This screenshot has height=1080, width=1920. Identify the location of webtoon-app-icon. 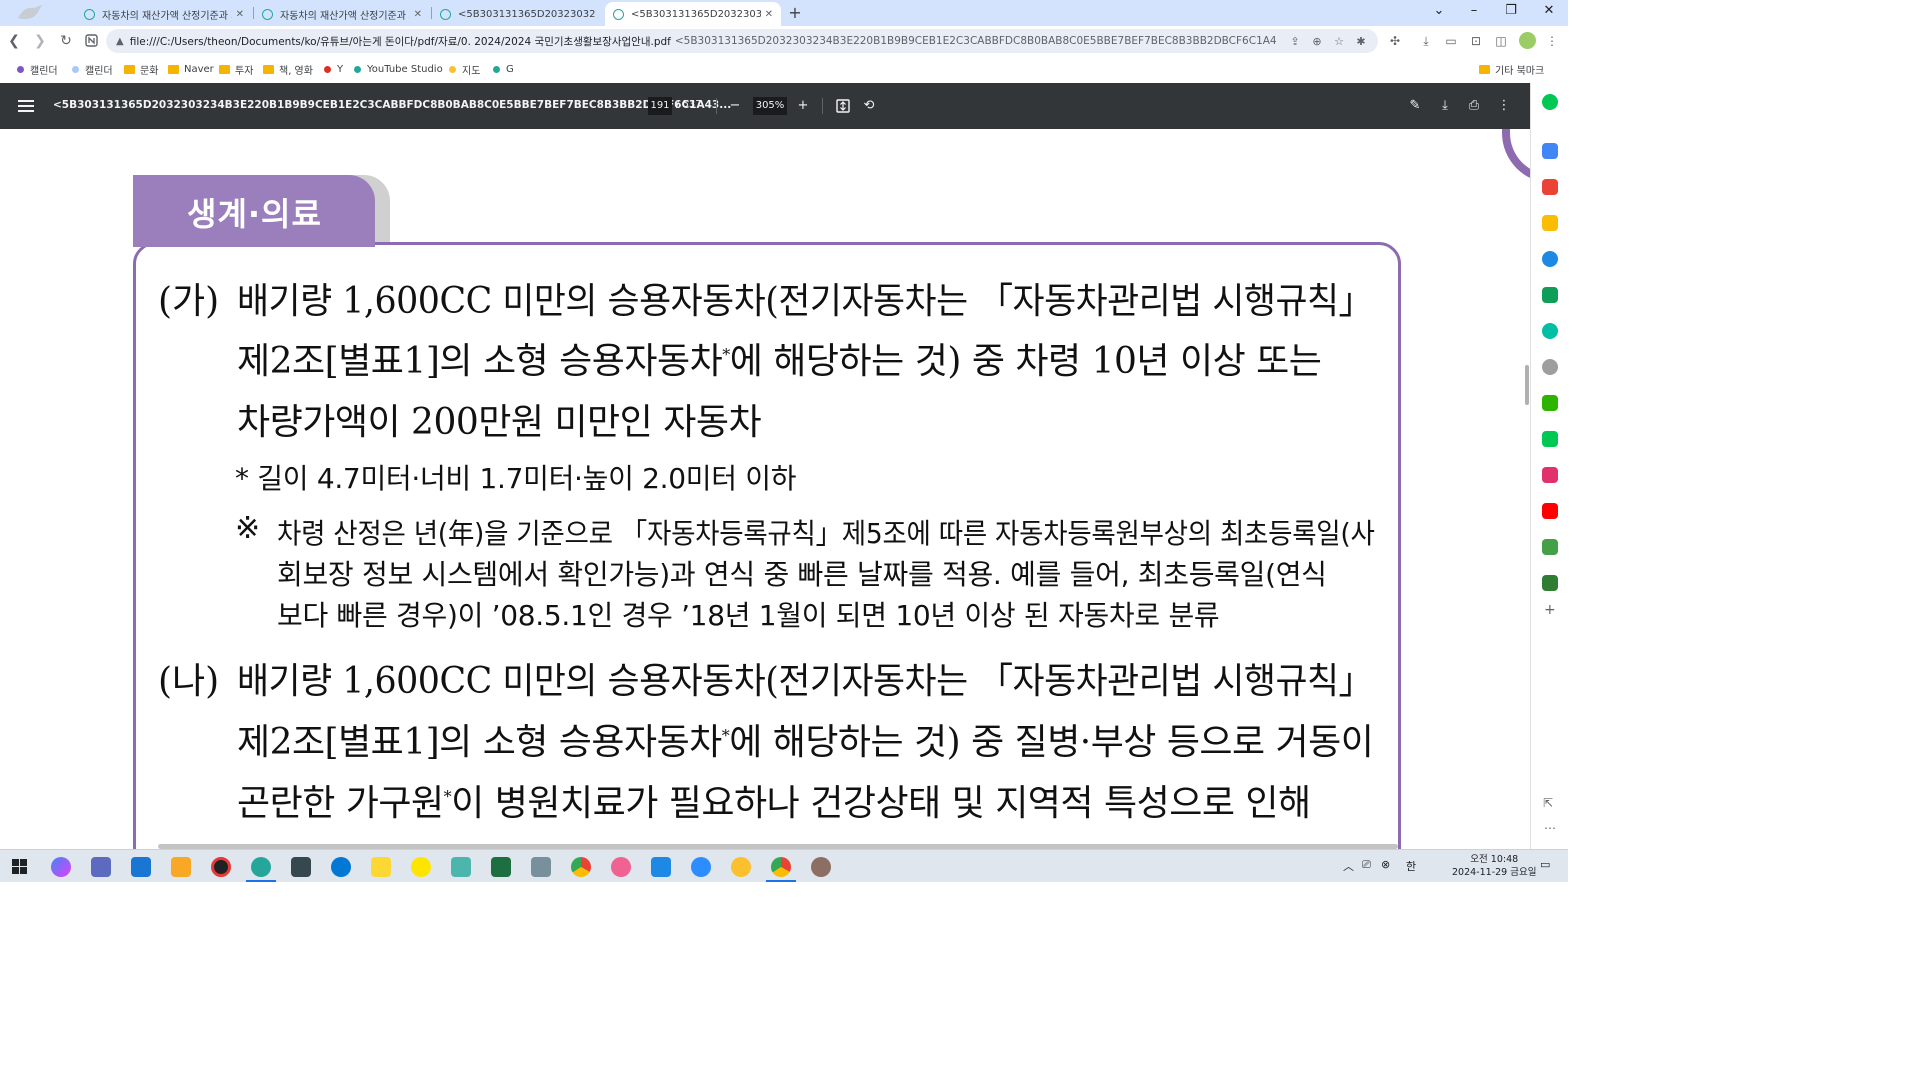
(1550, 403).